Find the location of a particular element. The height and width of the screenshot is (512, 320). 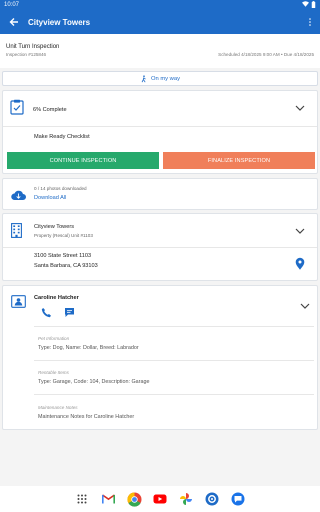

message-button is located at coordinates (69, 312).